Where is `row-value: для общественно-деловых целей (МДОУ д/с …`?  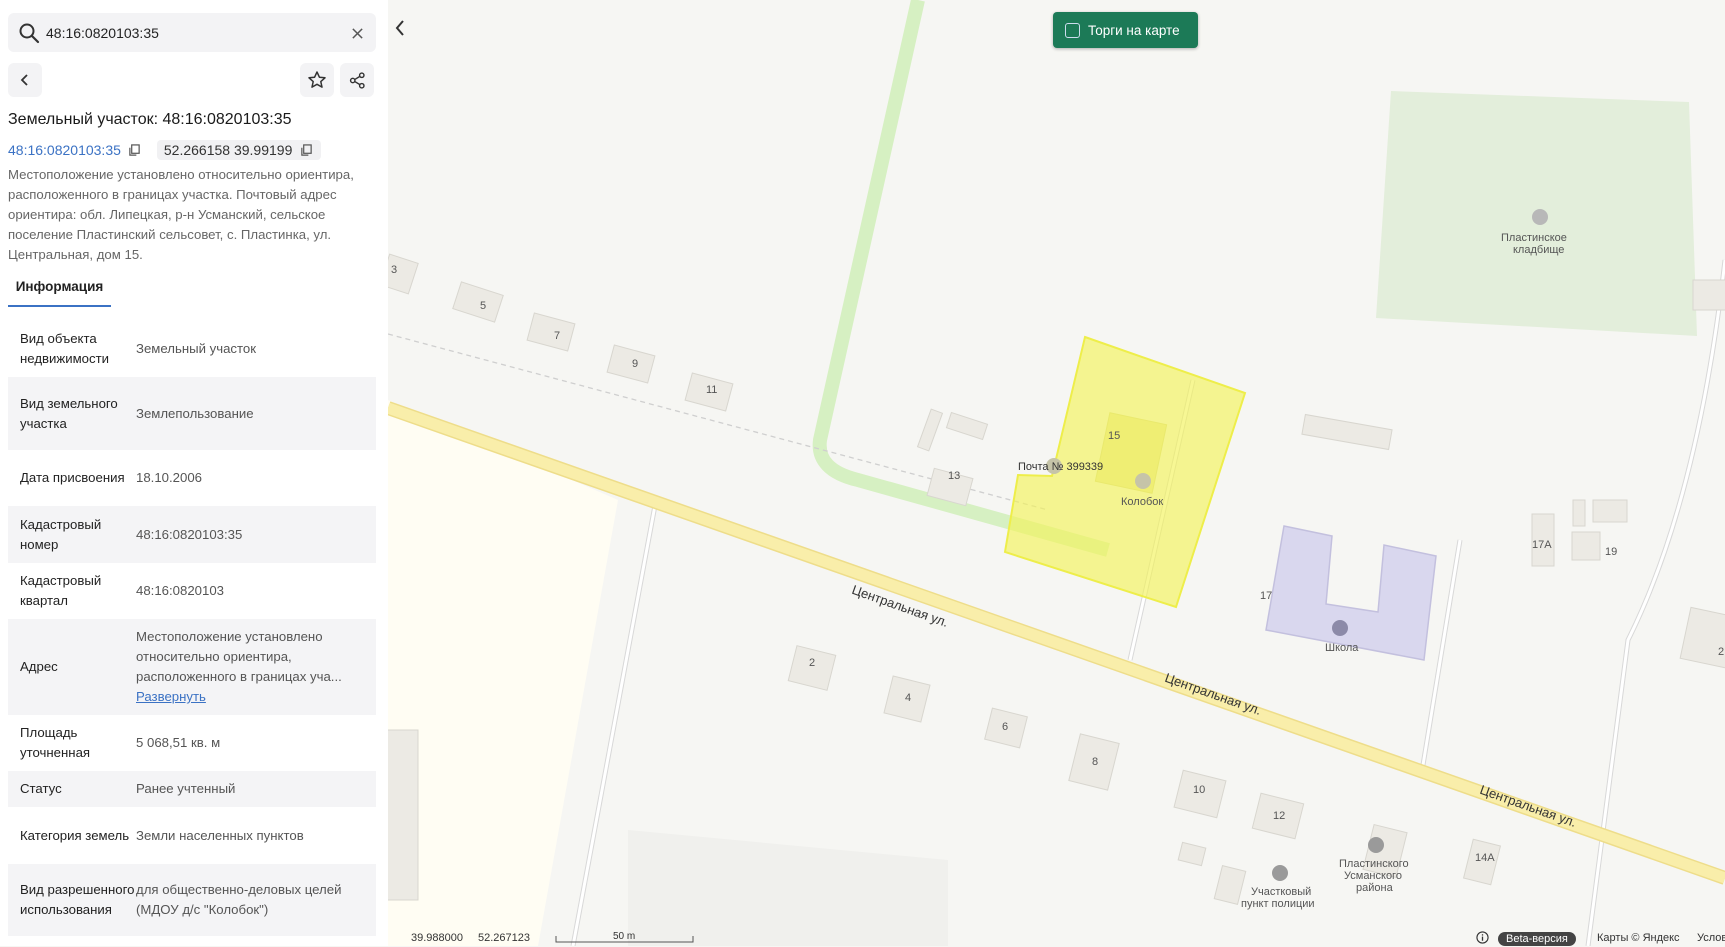 row-value: для общественно-деловых целей (МДОУ д/с … is located at coordinates (239, 899).